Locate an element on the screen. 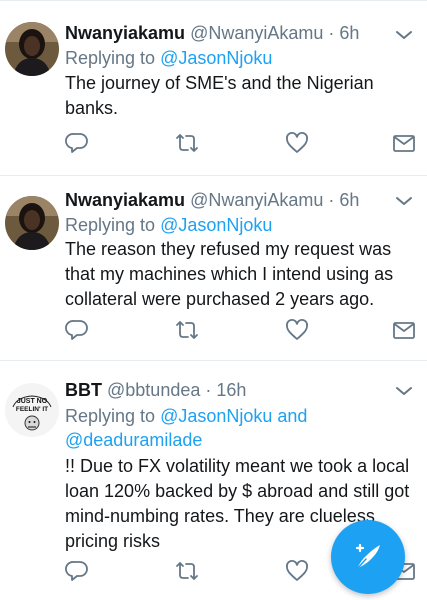 The width and height of the screenshot is (427, 600). compose-tweet-button is located at coordinates (368, 557).